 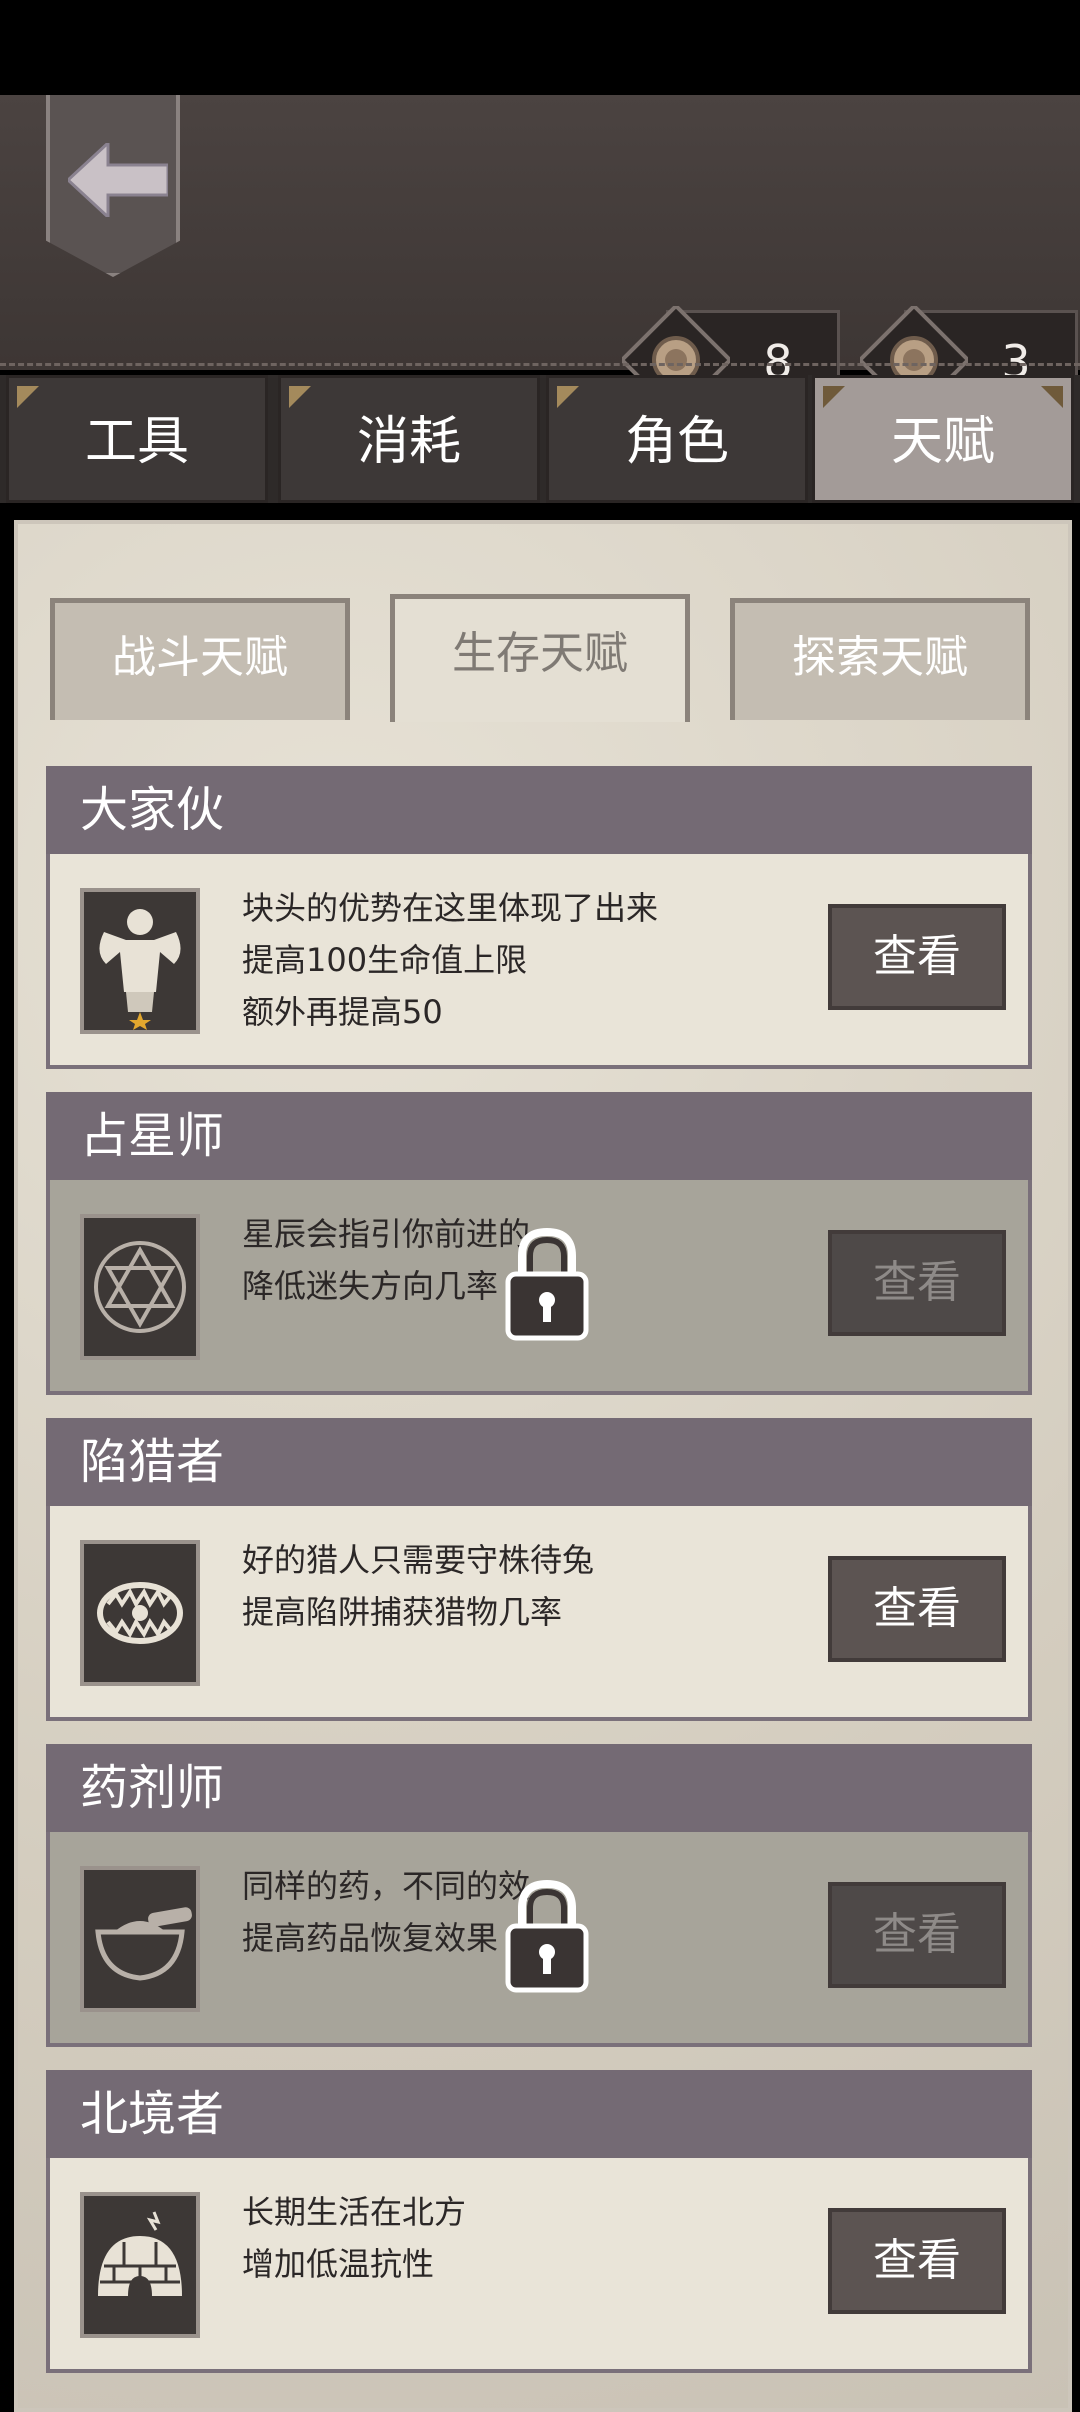 I want to click on tab-label: 角色, so click(x=676, y=442).